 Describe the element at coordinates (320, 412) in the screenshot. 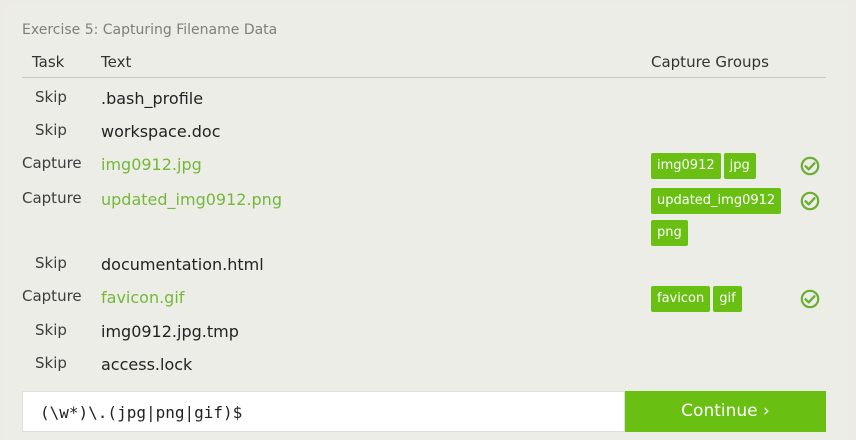

I see `regex-input` at that location.